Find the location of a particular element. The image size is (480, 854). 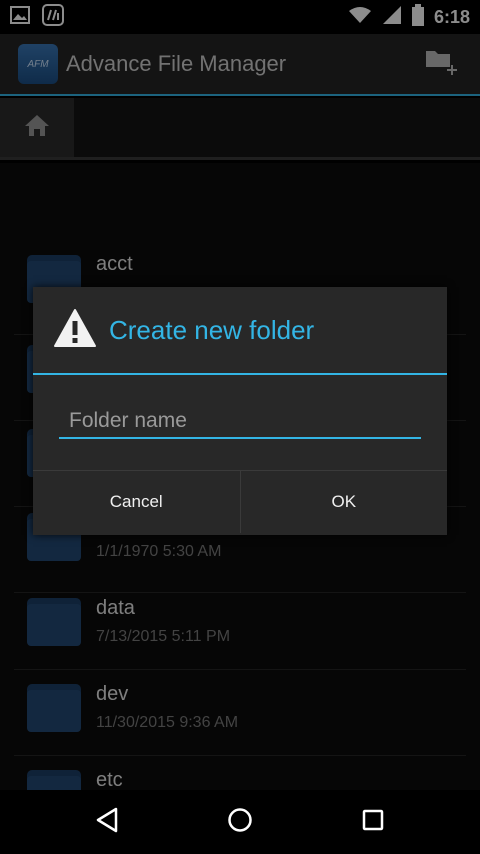

home-nav-button is located at coordinates (240, 822).